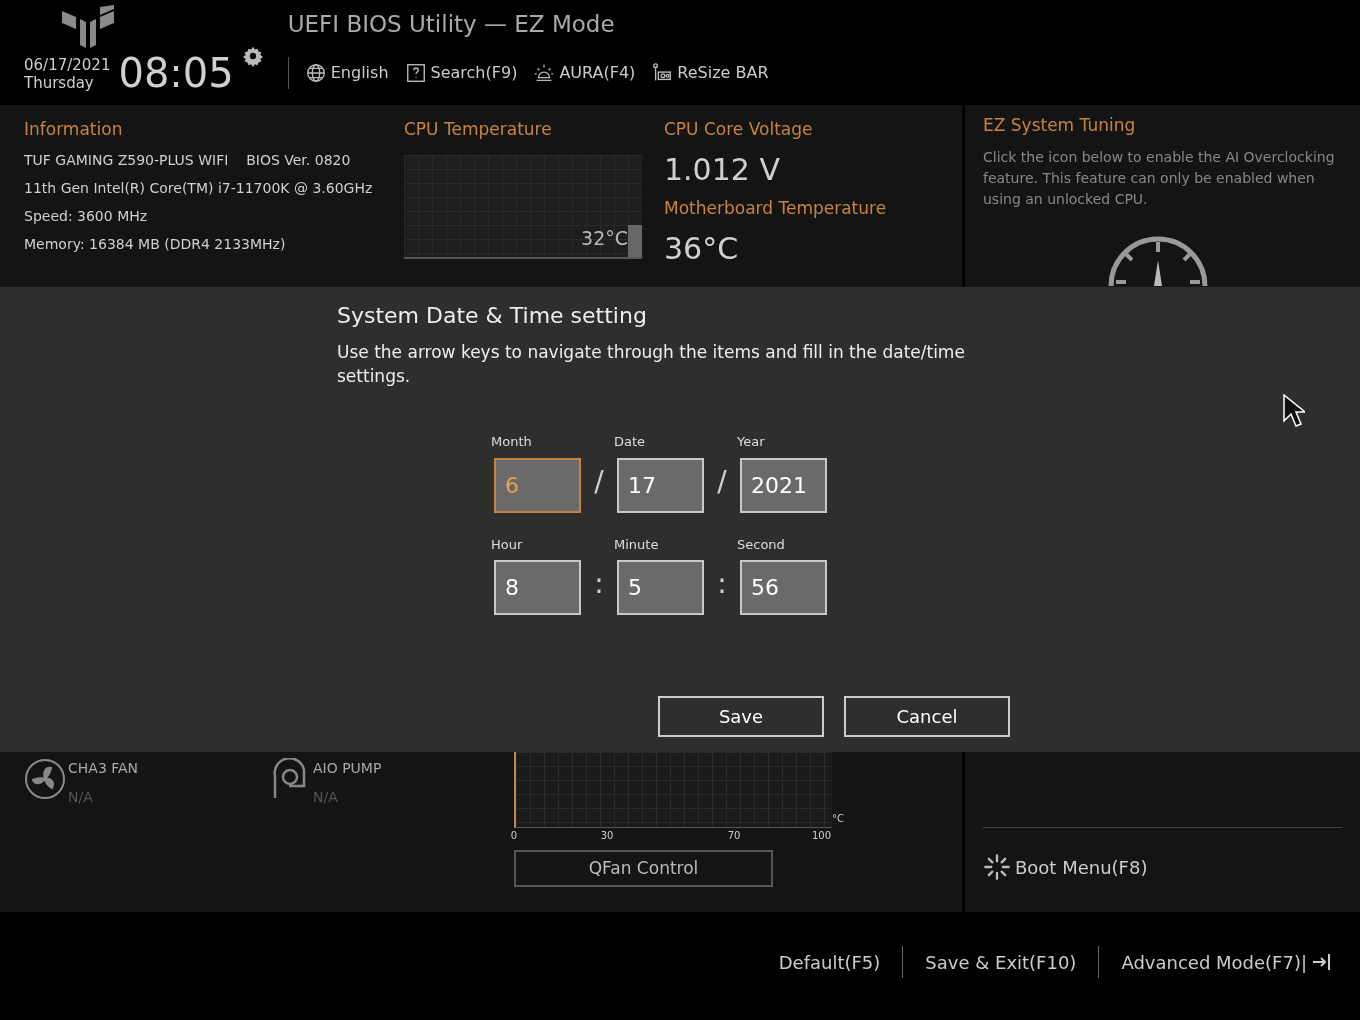  Describe the element at coordinates (838, 819) in the screenshot. I see `axis-unit: °C` at that location.